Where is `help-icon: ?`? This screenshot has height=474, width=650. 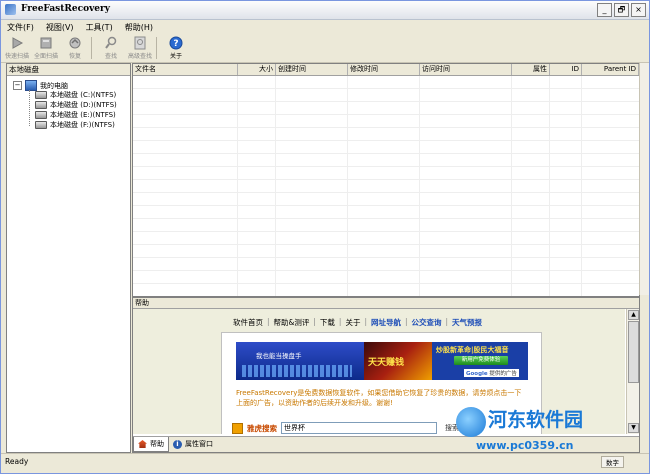
help-icon: ? is located at coordinates (176, 43).